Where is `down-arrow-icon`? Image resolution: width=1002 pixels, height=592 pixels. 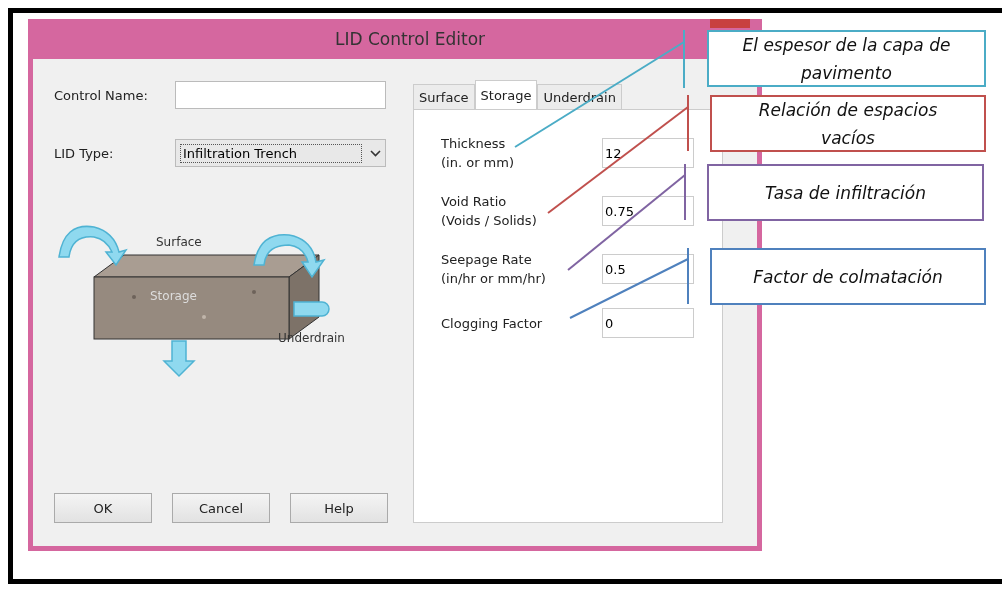
down-arrow-icon is located at coordinates (179, 359).